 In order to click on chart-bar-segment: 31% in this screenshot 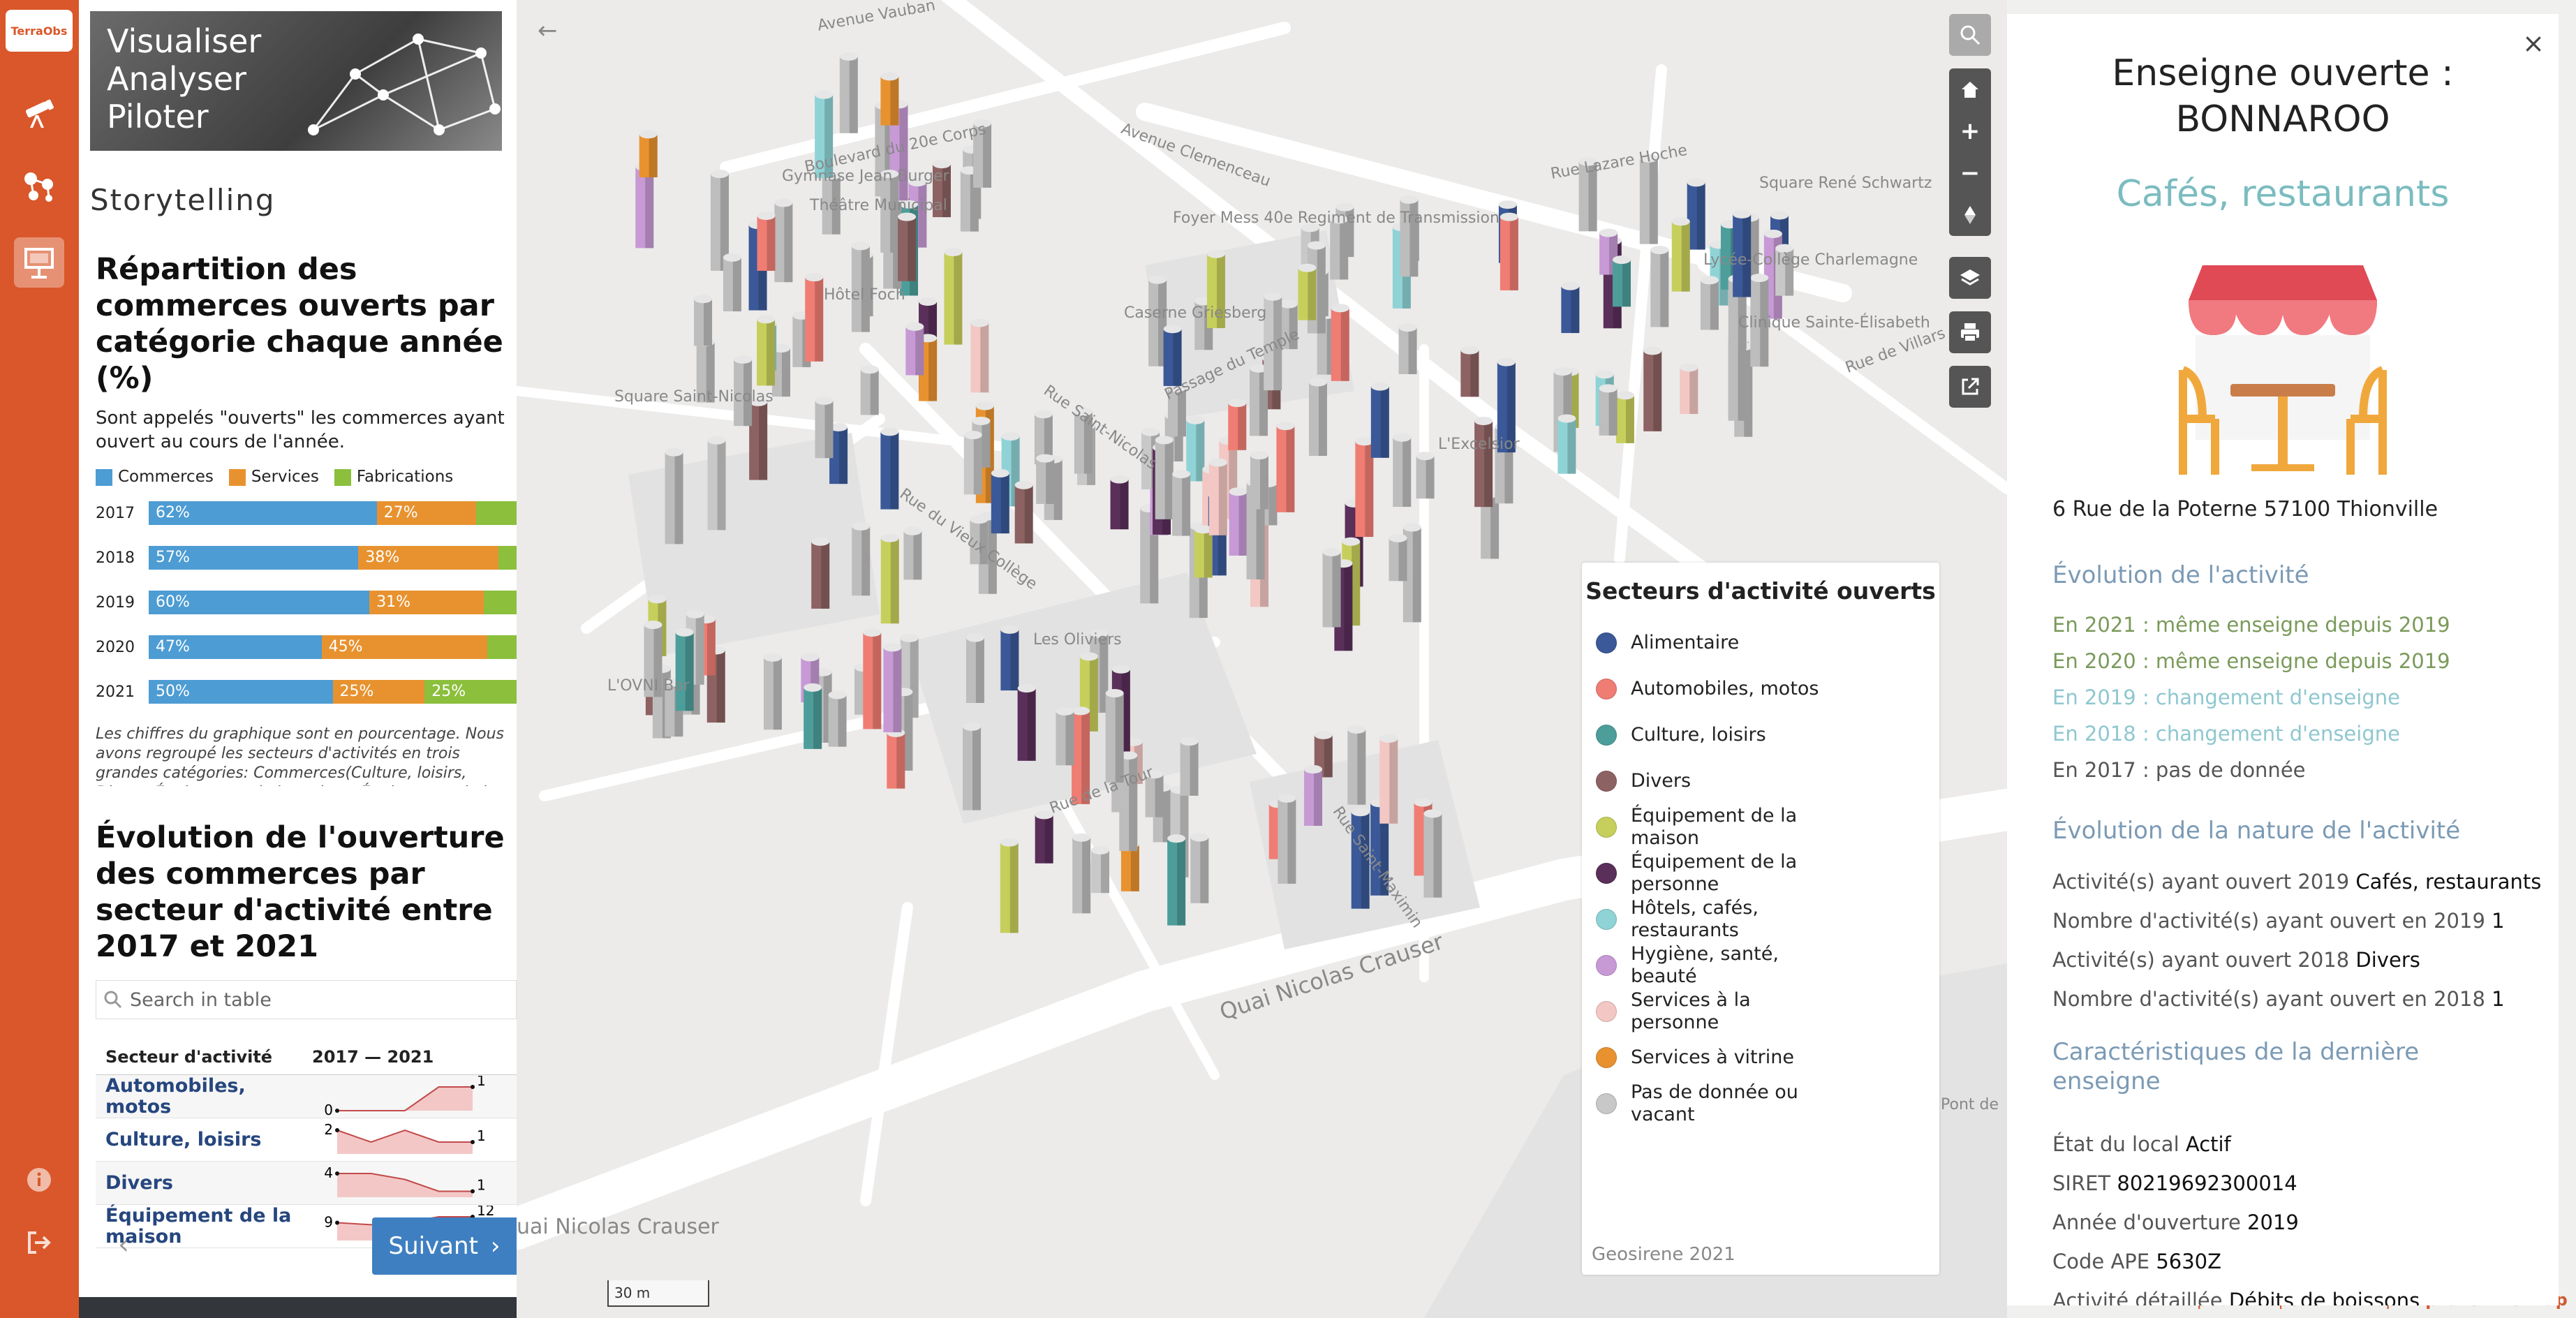, I will do `click(426, 602)`.